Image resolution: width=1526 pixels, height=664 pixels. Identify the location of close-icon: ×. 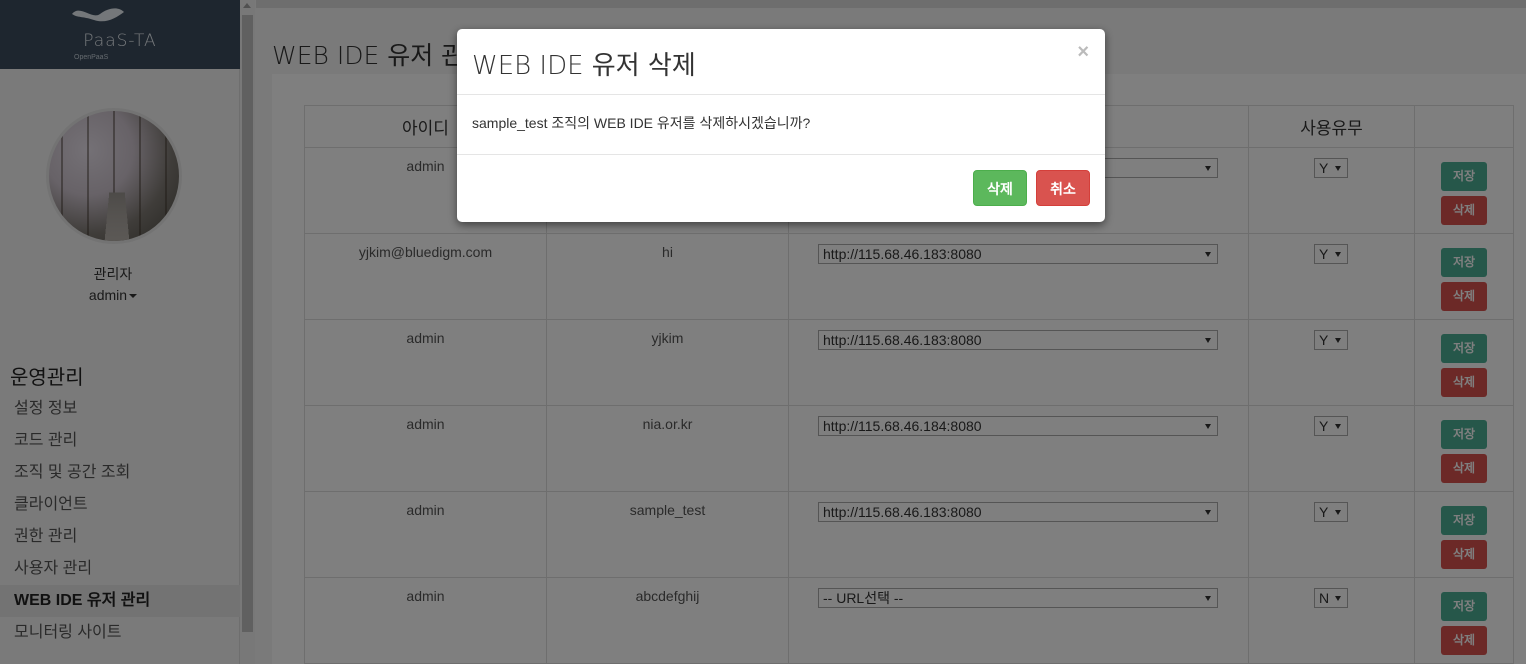
(1083, 52).